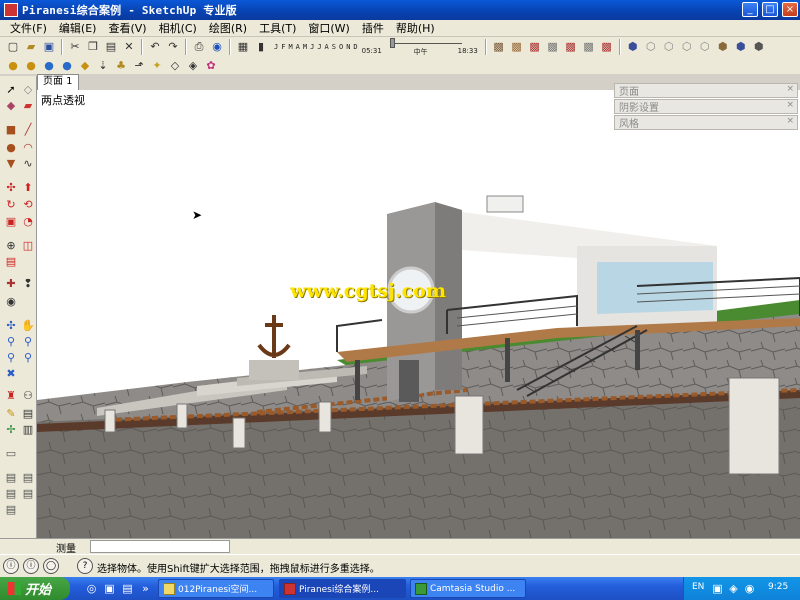 The width and height of the screenshot is (800, 600). Describe the element at coordinates (415, 28) in the screenshot. I see `menu-help: 帮助(H)` at that location.